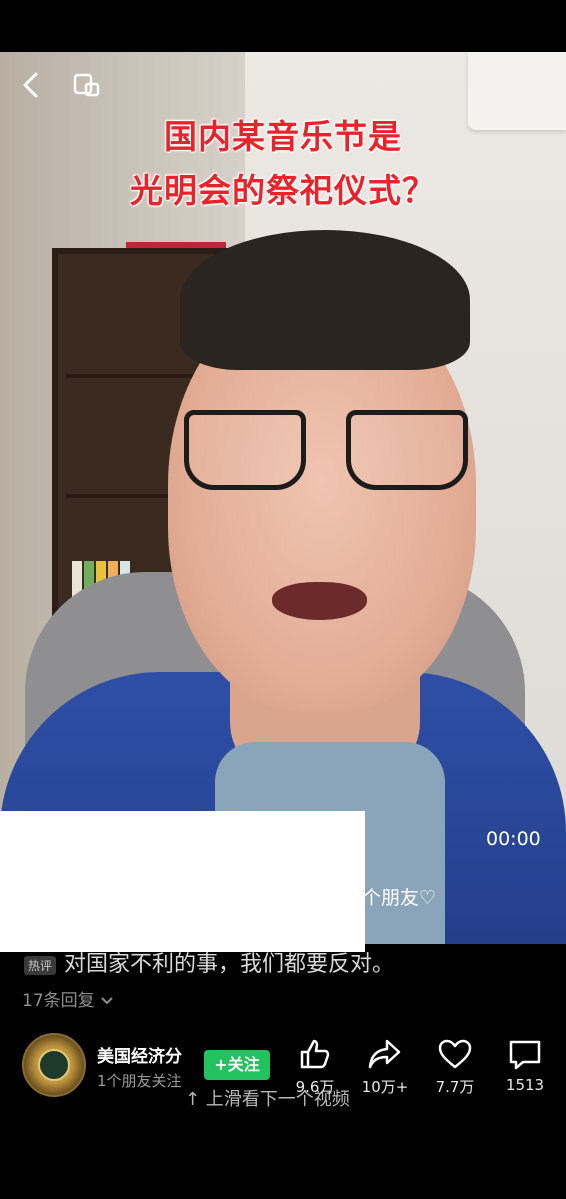  I want to click on thumbs-up-icon, so click(315, 1054).